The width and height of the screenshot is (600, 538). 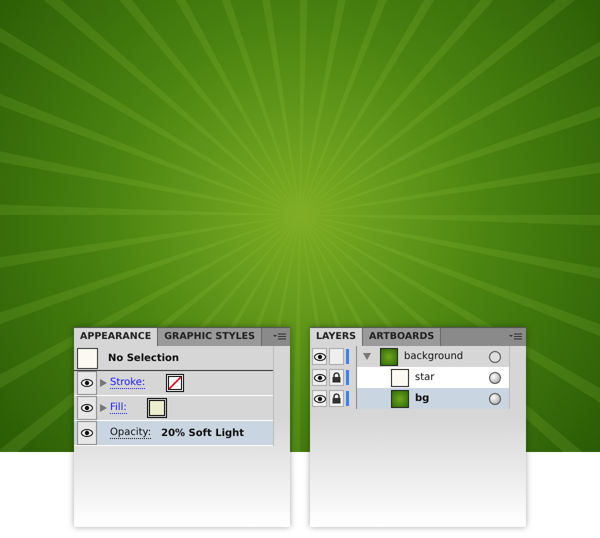 What do you see at coordinates (116, 337) in the screenshot?
I see `panel-tab: APPEARANCE` at bounding box center [116, 337].